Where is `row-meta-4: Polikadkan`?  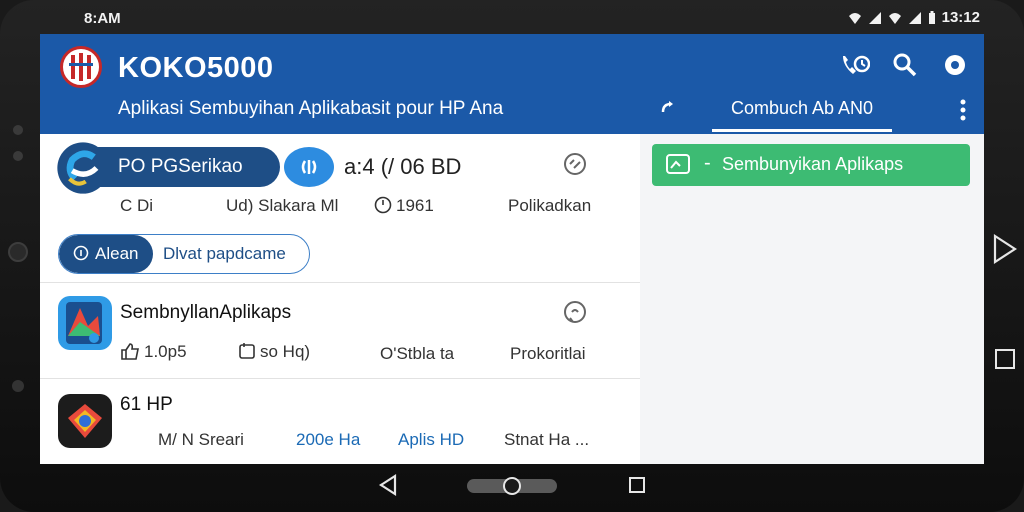 row-meta-4: Polikadkan is located at coordinates (550, 205).